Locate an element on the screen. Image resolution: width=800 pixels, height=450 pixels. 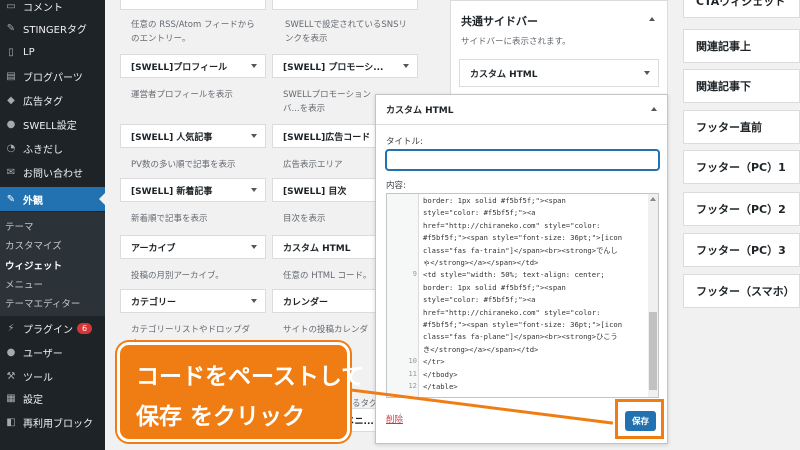
admin-menu-label: ブログパーツ is located at coordinates (53, 78).